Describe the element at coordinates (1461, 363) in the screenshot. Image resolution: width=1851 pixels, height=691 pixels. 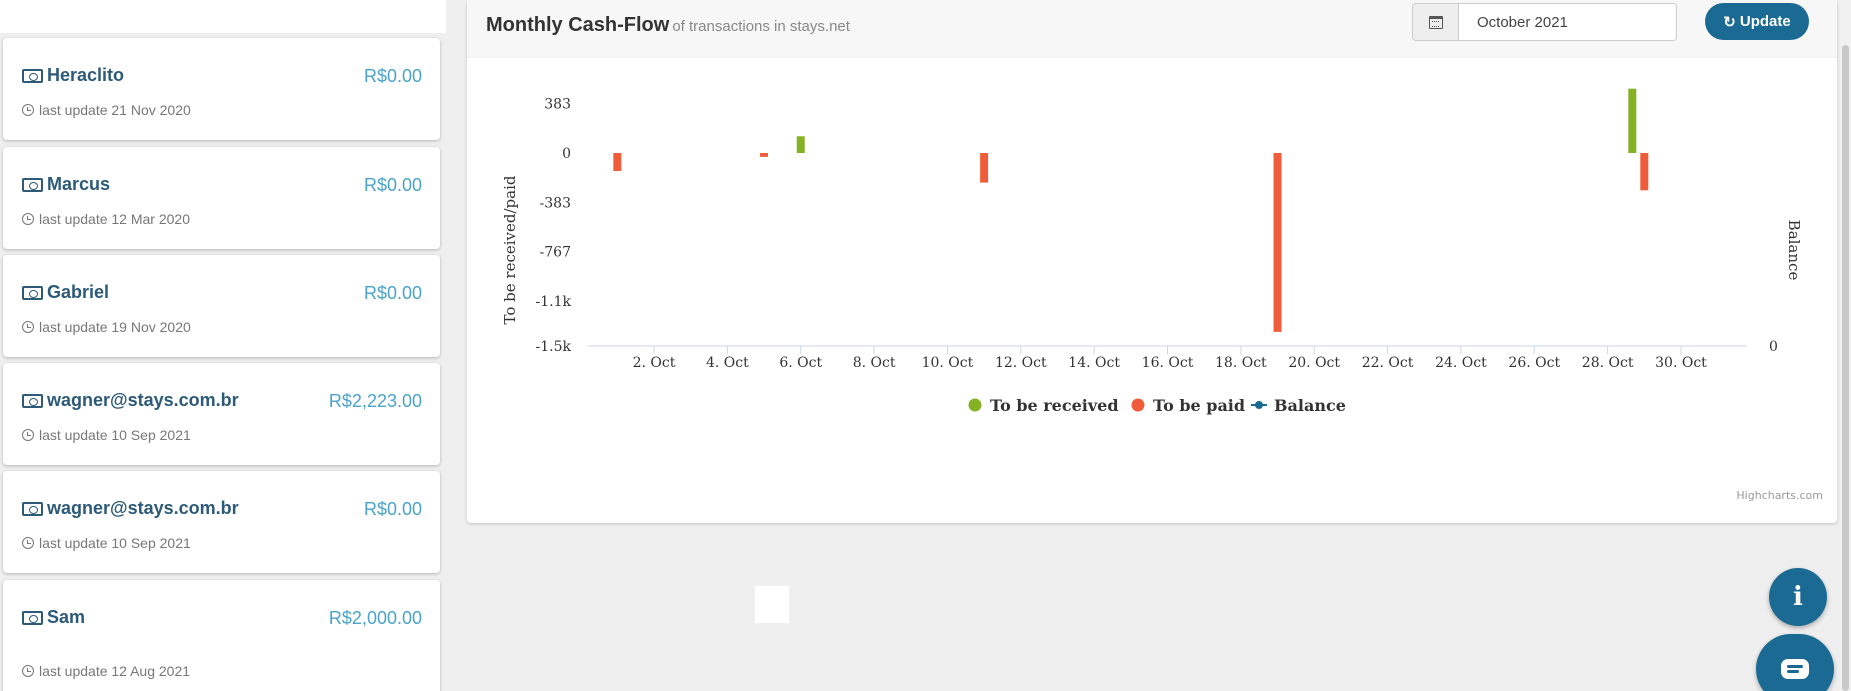
I see `x-tick-label: 24. Oct` at that location.